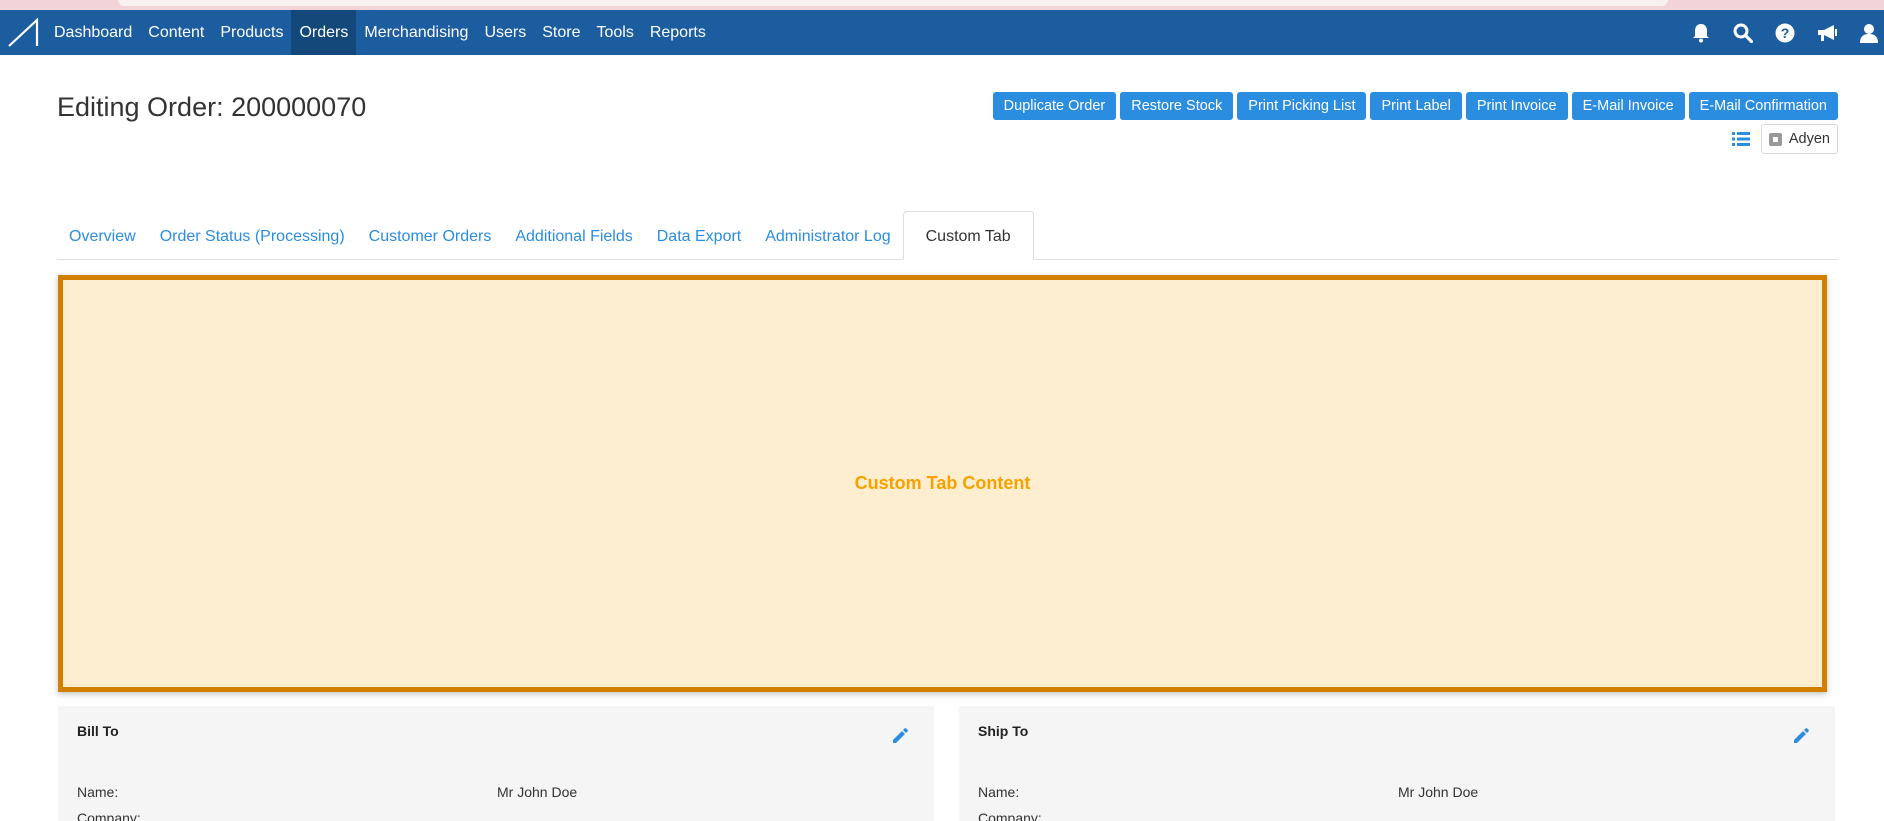 The height and width of the screenshot is (821, 1884). Describe the element at coordinates (1827, 33) in the screenshot. I see `megaphone-icon` at that location.